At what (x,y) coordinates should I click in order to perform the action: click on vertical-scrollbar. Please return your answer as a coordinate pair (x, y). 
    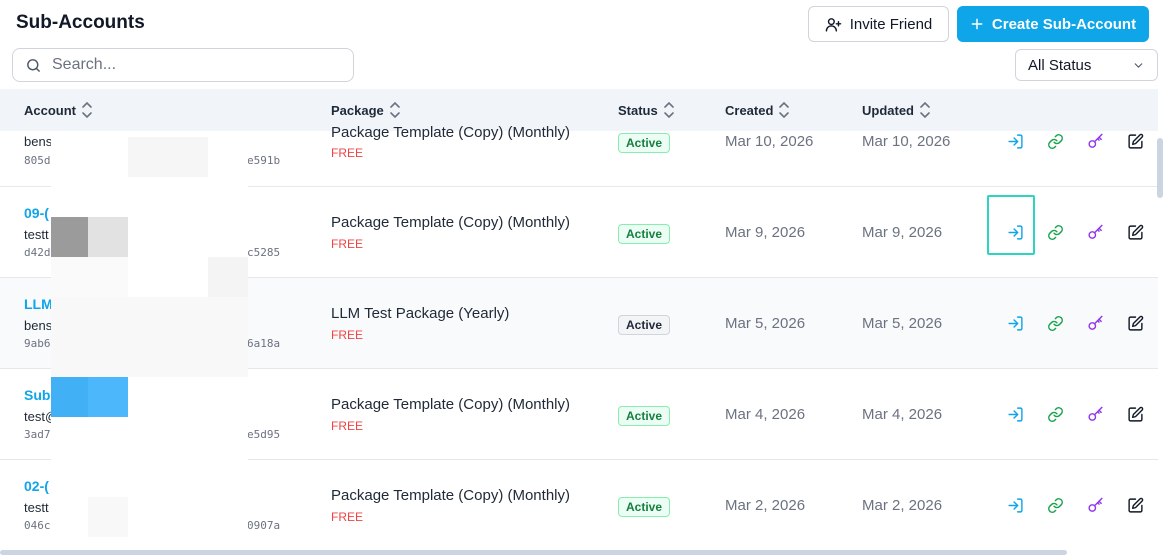
    Looking at the image, I should click on (1160, 168).